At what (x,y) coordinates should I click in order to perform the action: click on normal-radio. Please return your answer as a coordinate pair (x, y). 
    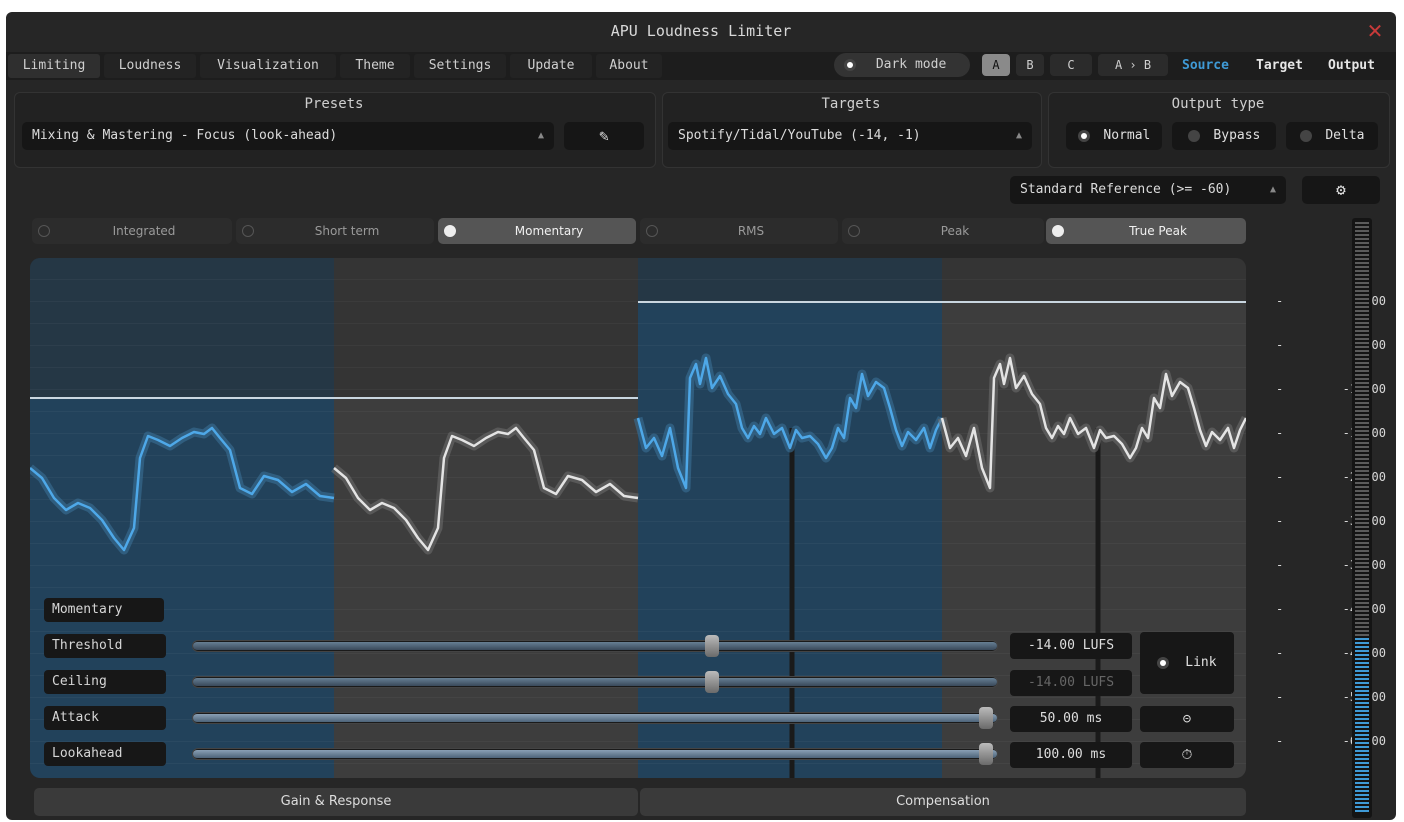
    Looking at the image, I should click on (1083, 135).